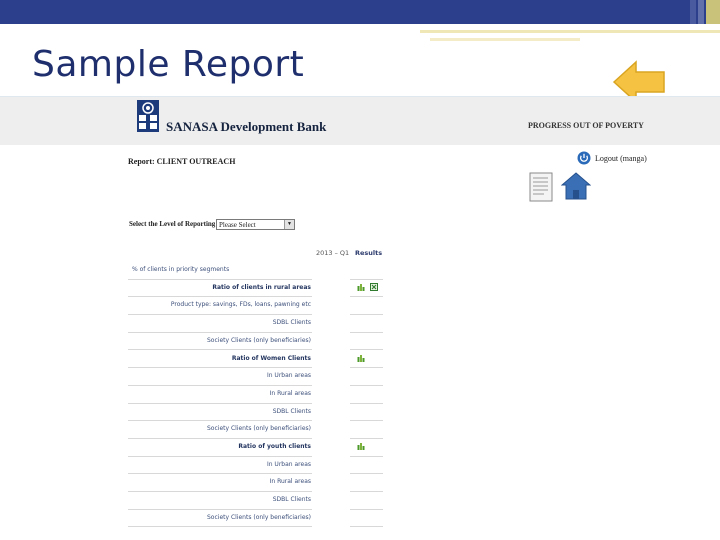 This screenshot has width=720, height=540. What do you see at coordinates (621, 158) in the screenshot?
I see `logout-label: Logout (manga)` at bounding box center [621, 158].